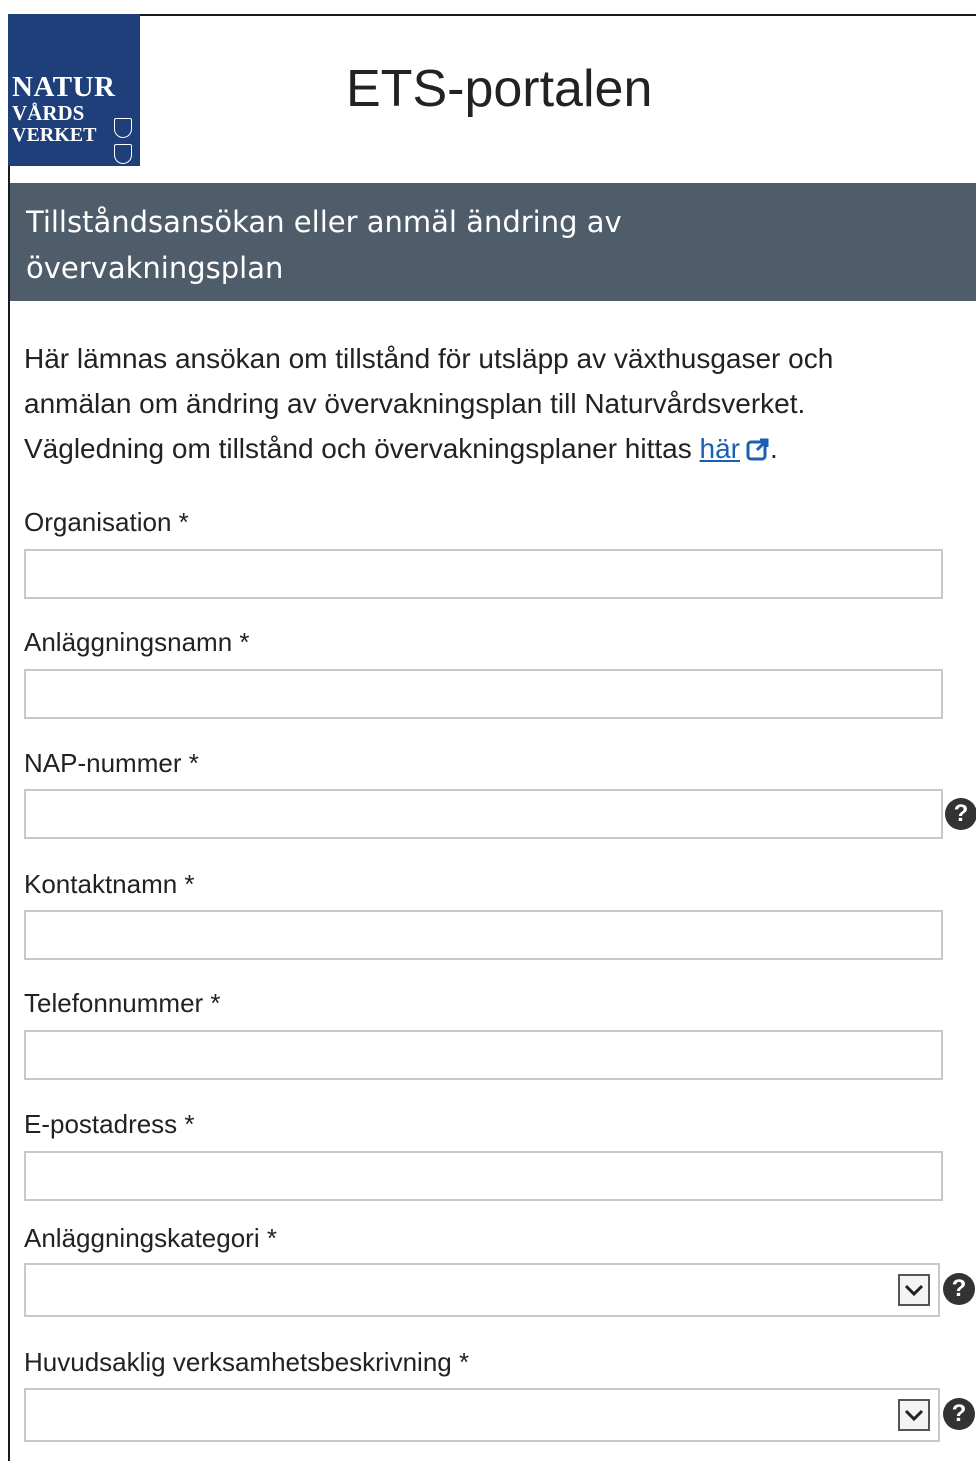  What do you see at coordinates (247, 1362) in the screenshot?
I see `verksamhetsbeskrivning-label: Huvudsaklig verksamhetsbeskrivning *` at bounding box center [247, 1362].